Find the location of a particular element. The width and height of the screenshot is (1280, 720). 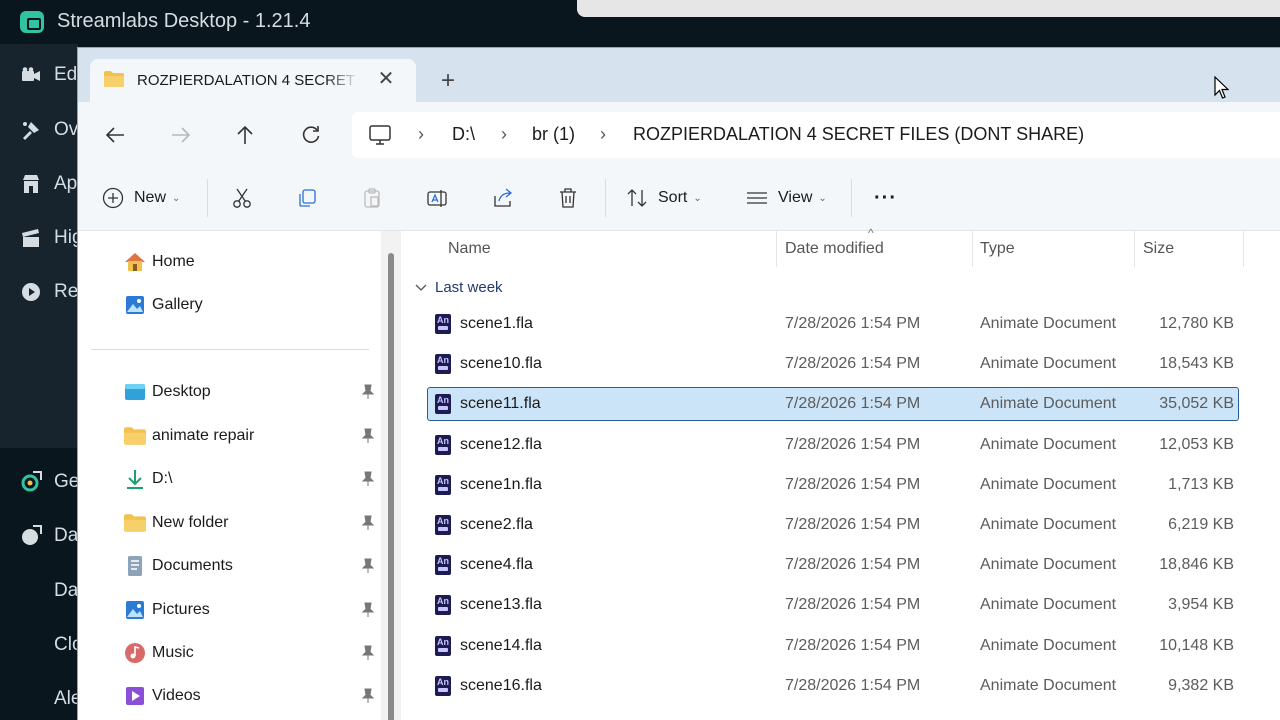

copy-icon is located at coordinates (307, 198).